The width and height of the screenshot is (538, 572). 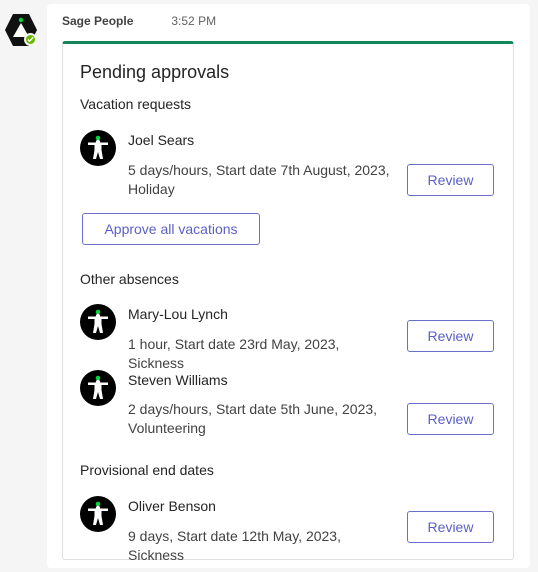 I want to click on section-title-provisional-end-dates: Provisional end dates, so click(x=147, y=470).